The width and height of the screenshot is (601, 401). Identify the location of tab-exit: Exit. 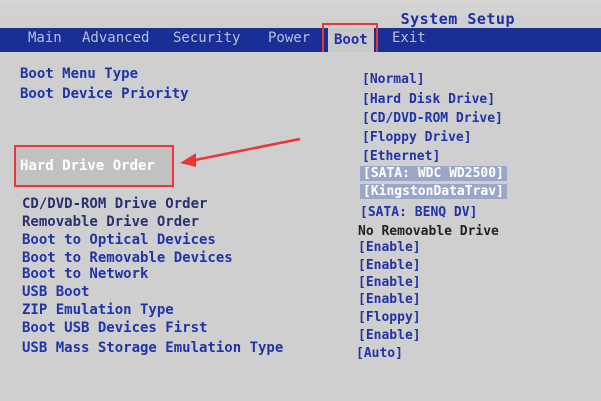
(409, 38).